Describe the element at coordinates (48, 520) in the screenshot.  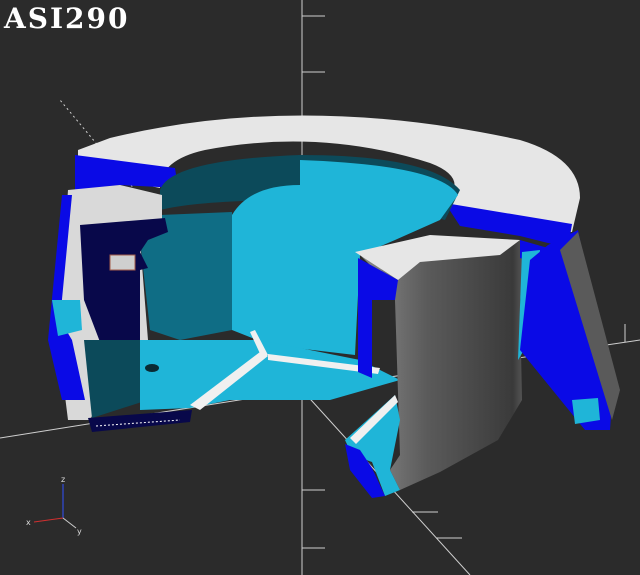
I see `gizmo-x-axis` at that location.